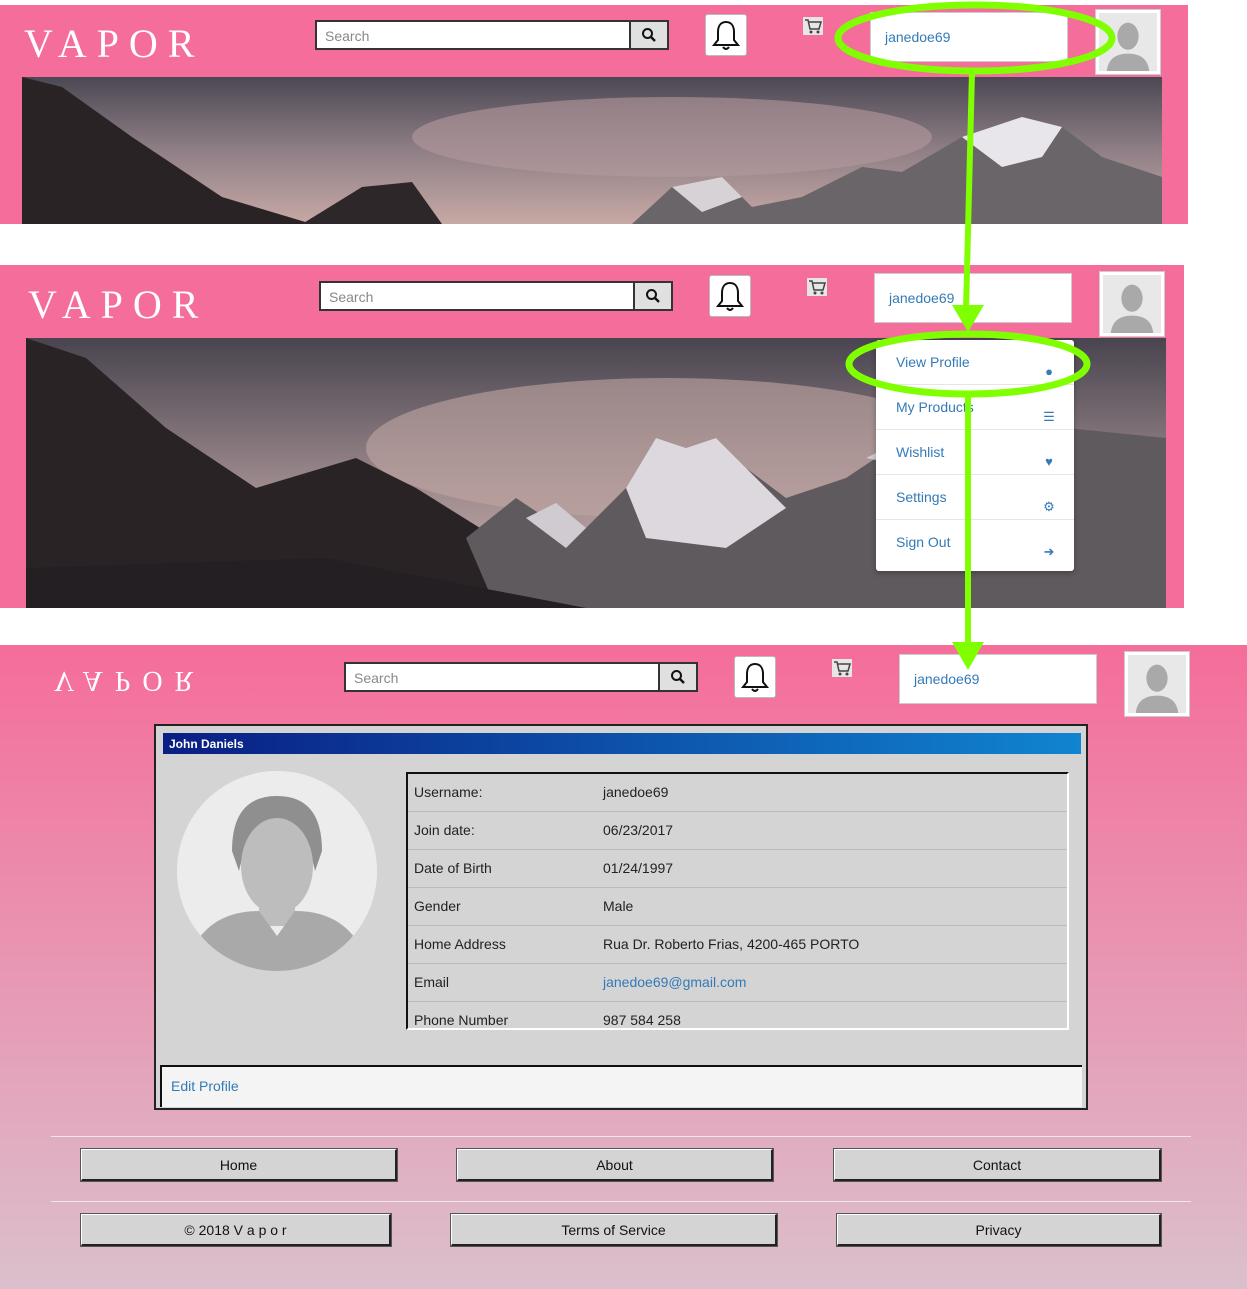 The height and width of the screenshot is (1289, 1247). Describe the element at coordinates (114, 43) in the screenshot. I see `vapor-logo-1: VAPOR` at that location.